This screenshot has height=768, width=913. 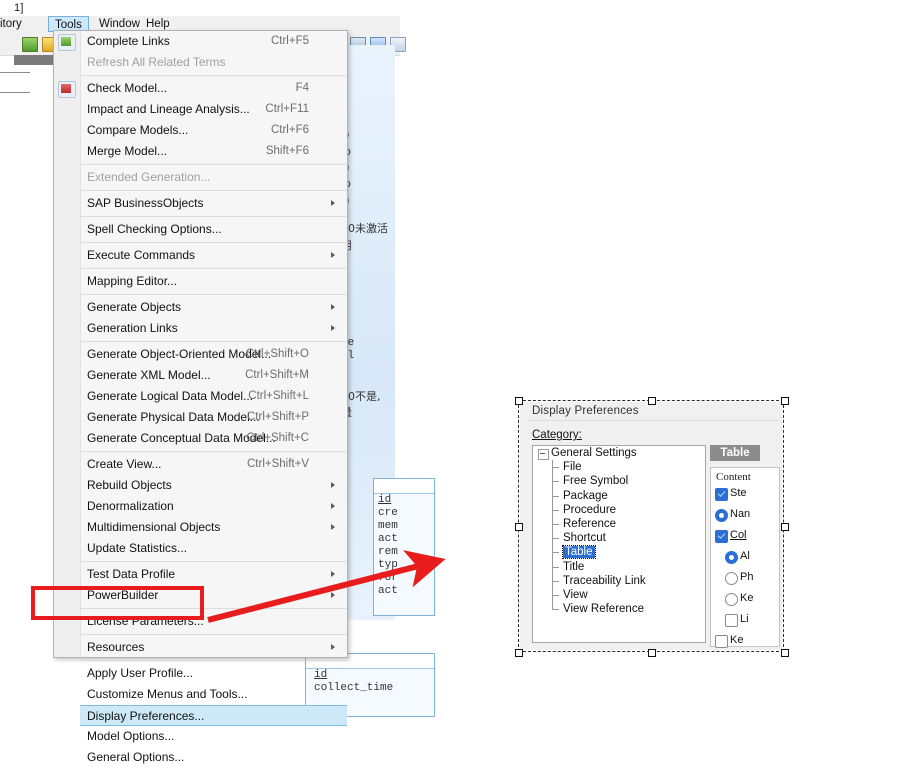 What do you see at coordinates (145, 203) in the screenshot?
I see `menu-item-label: SAP BusinessObjects` at bounding box center [145, 203].